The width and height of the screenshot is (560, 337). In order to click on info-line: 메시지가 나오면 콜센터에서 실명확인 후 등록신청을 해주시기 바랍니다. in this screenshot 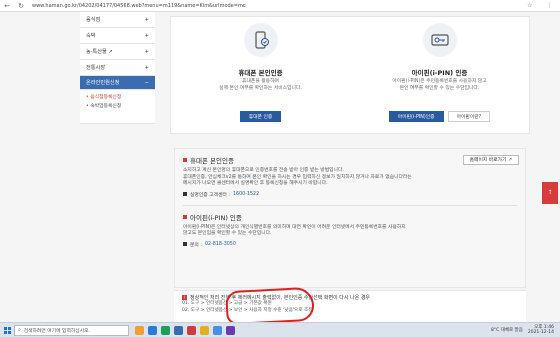, I will do `click(255, 183)`.